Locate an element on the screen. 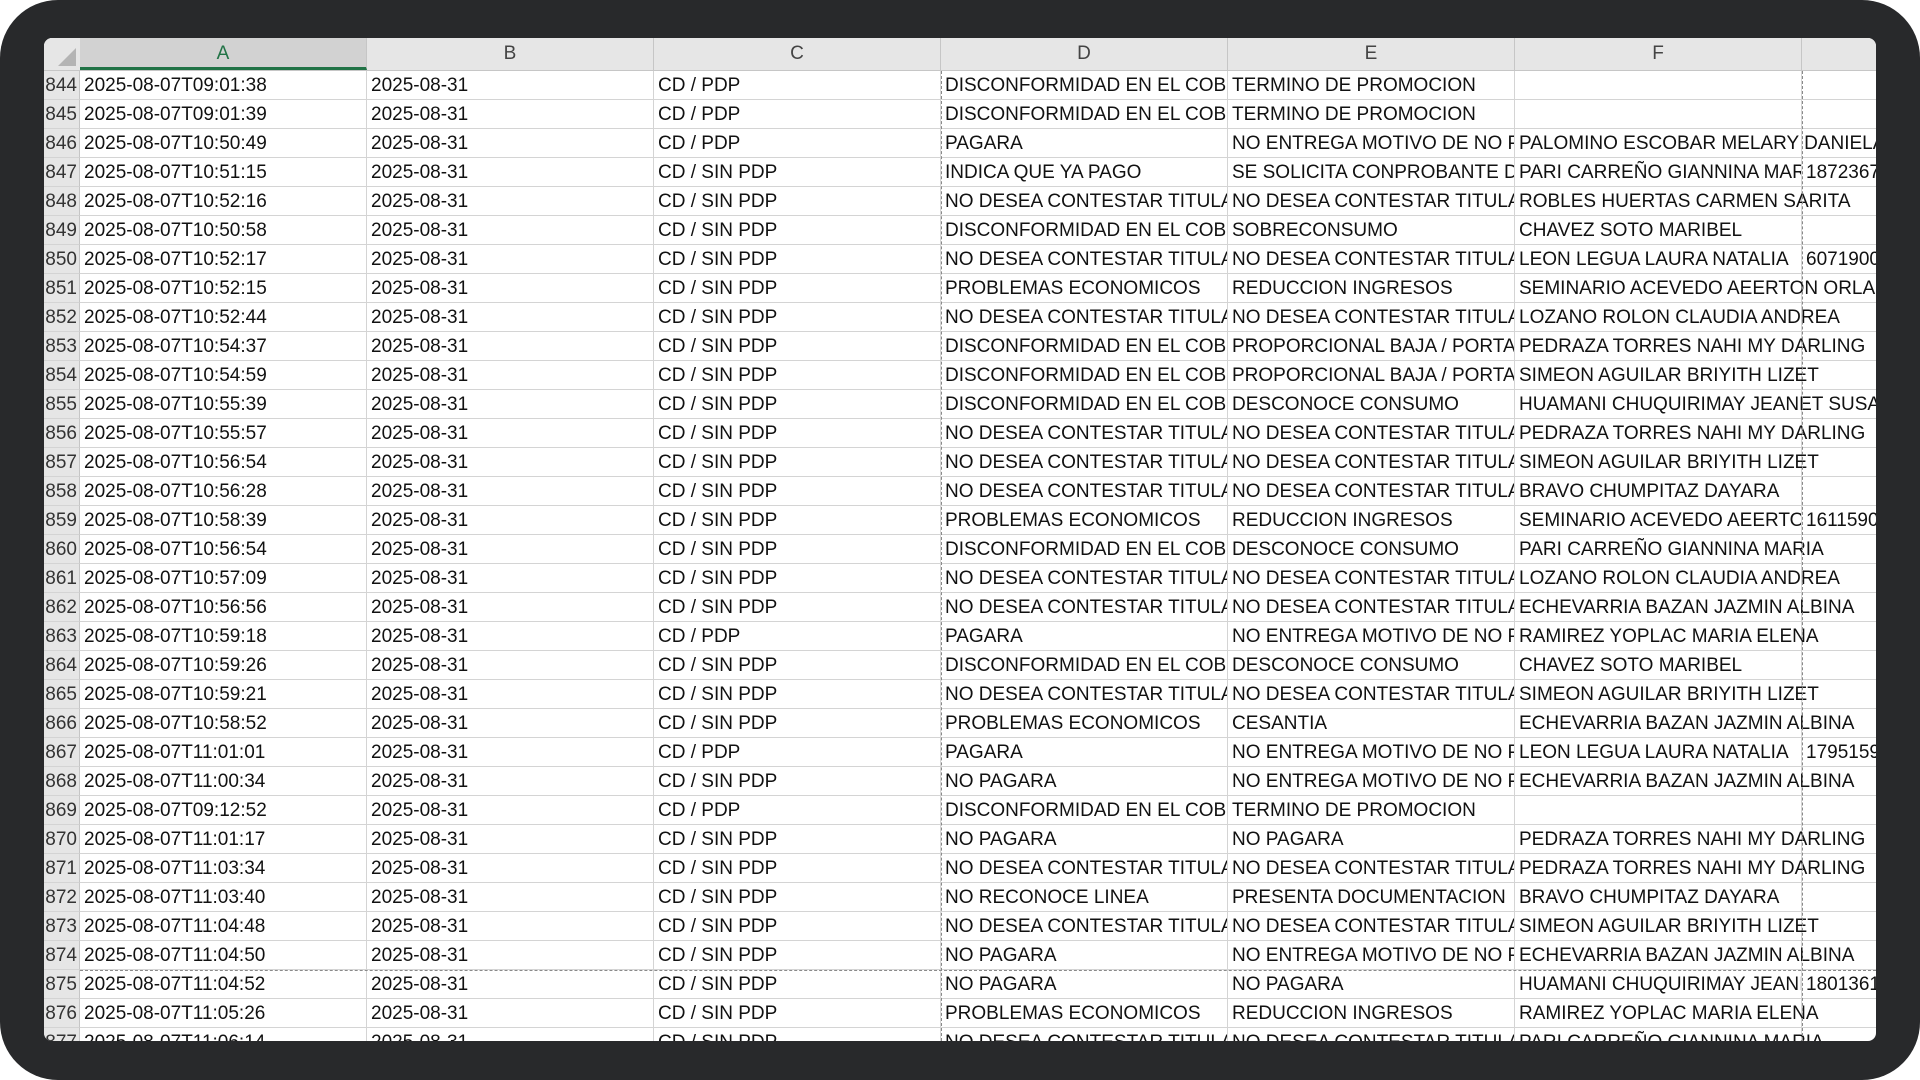  cell-d: PROBLEMAS ECONOMICOS is located at coordinates (1084, 723).